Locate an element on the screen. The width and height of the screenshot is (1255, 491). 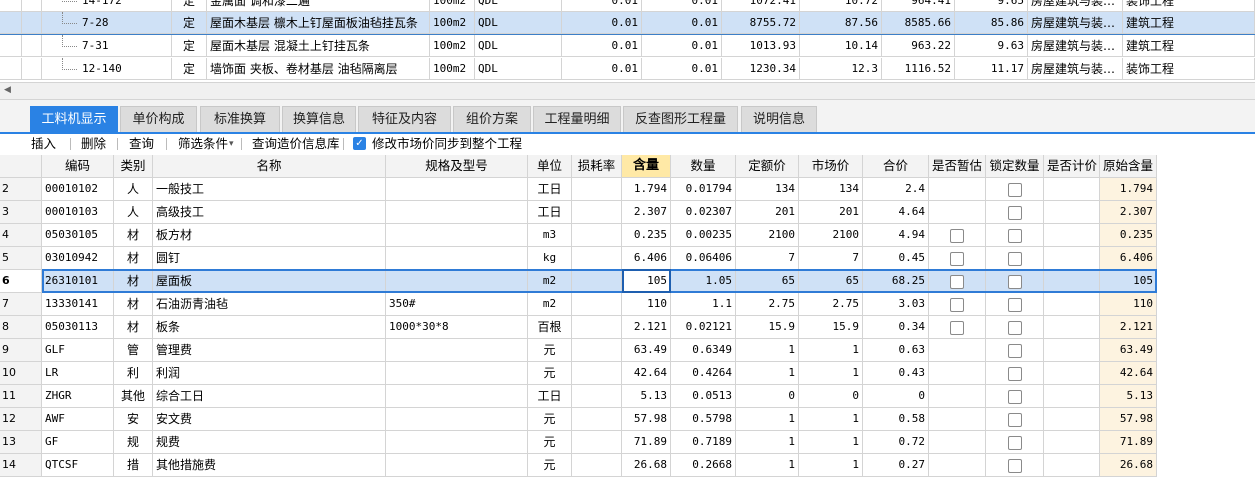
grid-cell-content: 5.13 is located at coordinates (646, 396).